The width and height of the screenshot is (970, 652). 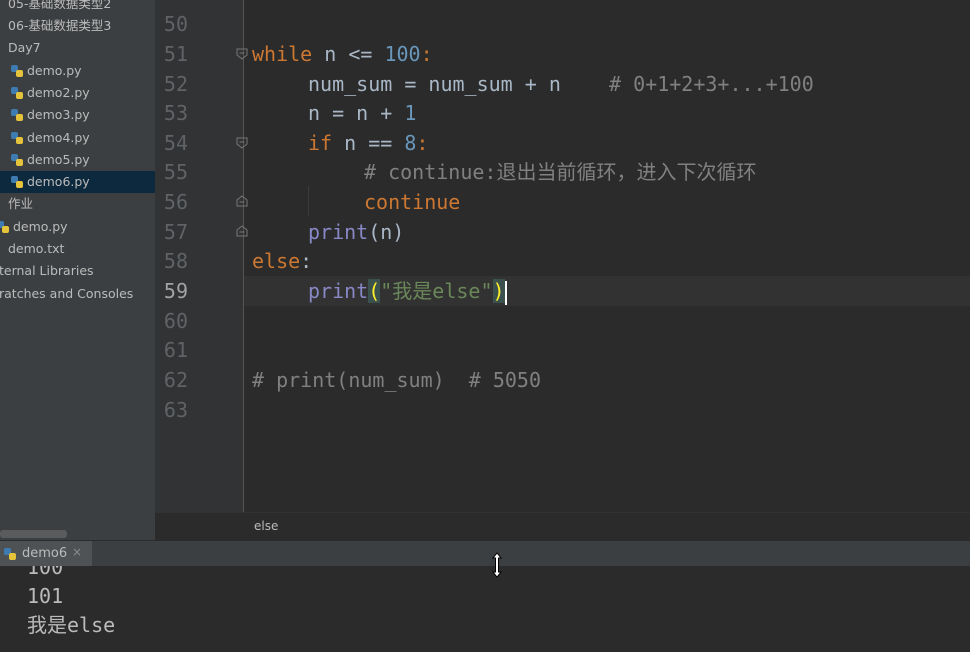 What do you see at coordinates (266, 526) in the screenshot?
I see `breadcrumb-item: else` at bounding box center [266, 526].